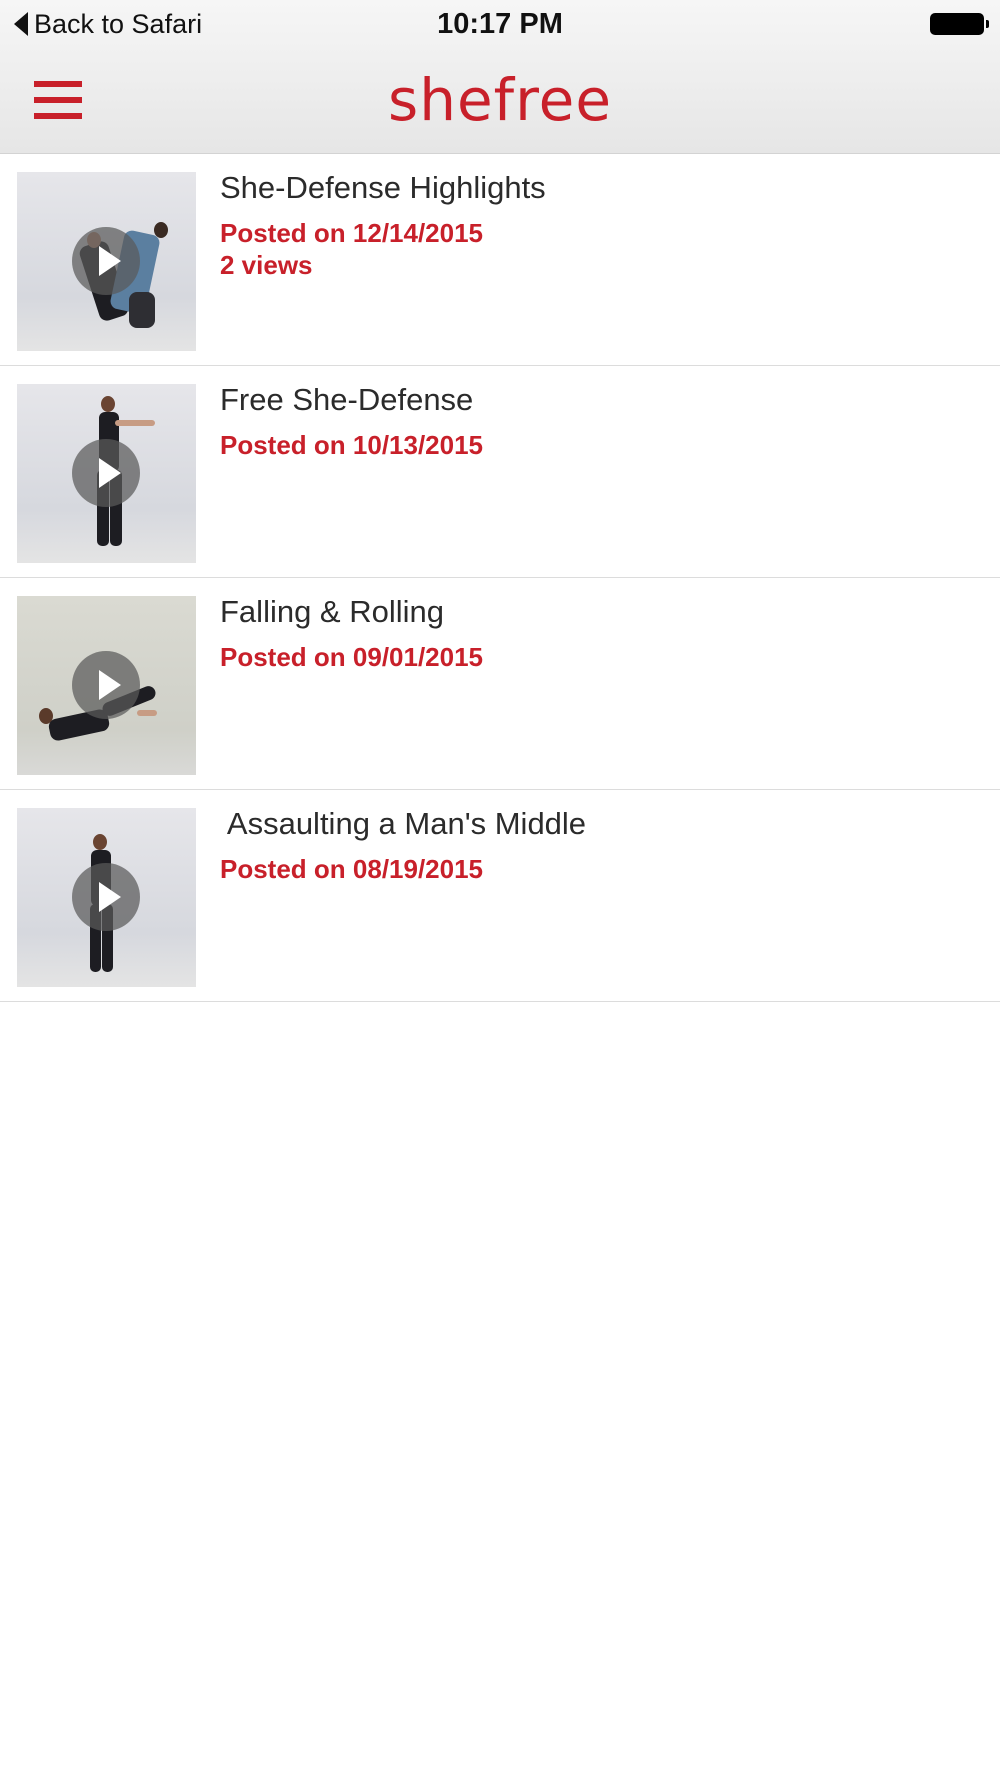  Describe the element at coordinates (58, 100) in the screenshot. I see `menu-icon` at that location.